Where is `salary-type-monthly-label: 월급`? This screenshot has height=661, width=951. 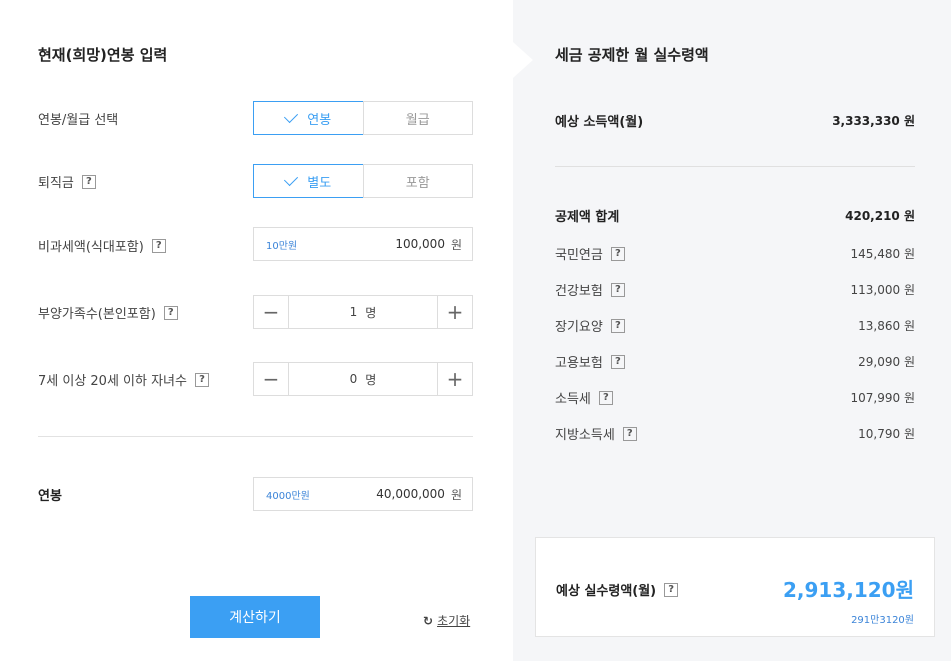 salary-type-monthly-label: 월급 is located at coordinates (417, 120).